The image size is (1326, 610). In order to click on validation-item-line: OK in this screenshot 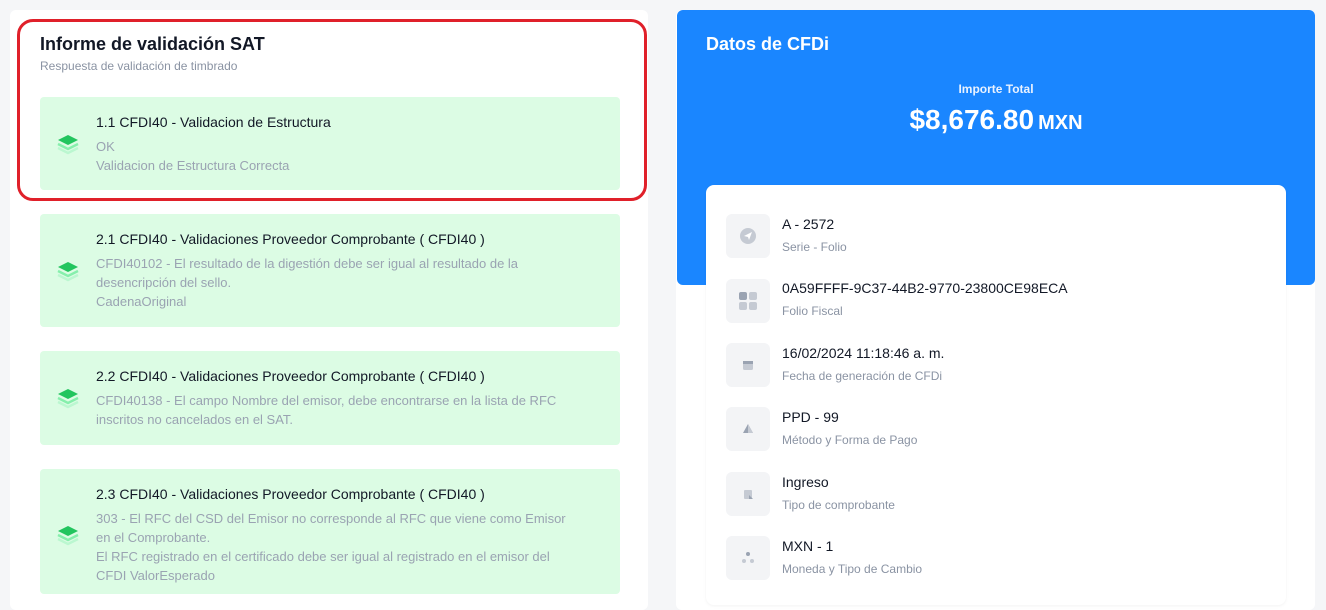, I will do `click(105, 146)`.